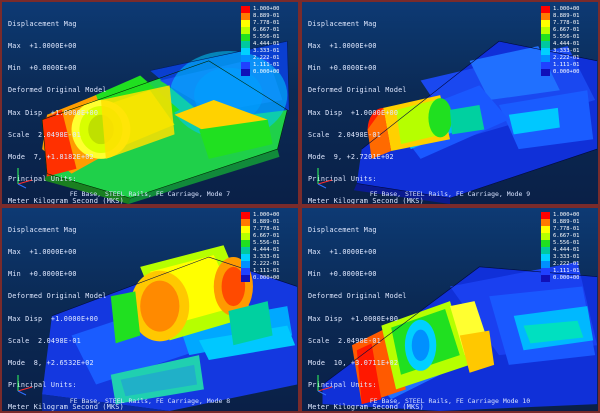 Image resolution: width=600 pixels, height=413 pixels. I want to click on info-line: Mode 7, +1.8182E+02, so click(51, 157).